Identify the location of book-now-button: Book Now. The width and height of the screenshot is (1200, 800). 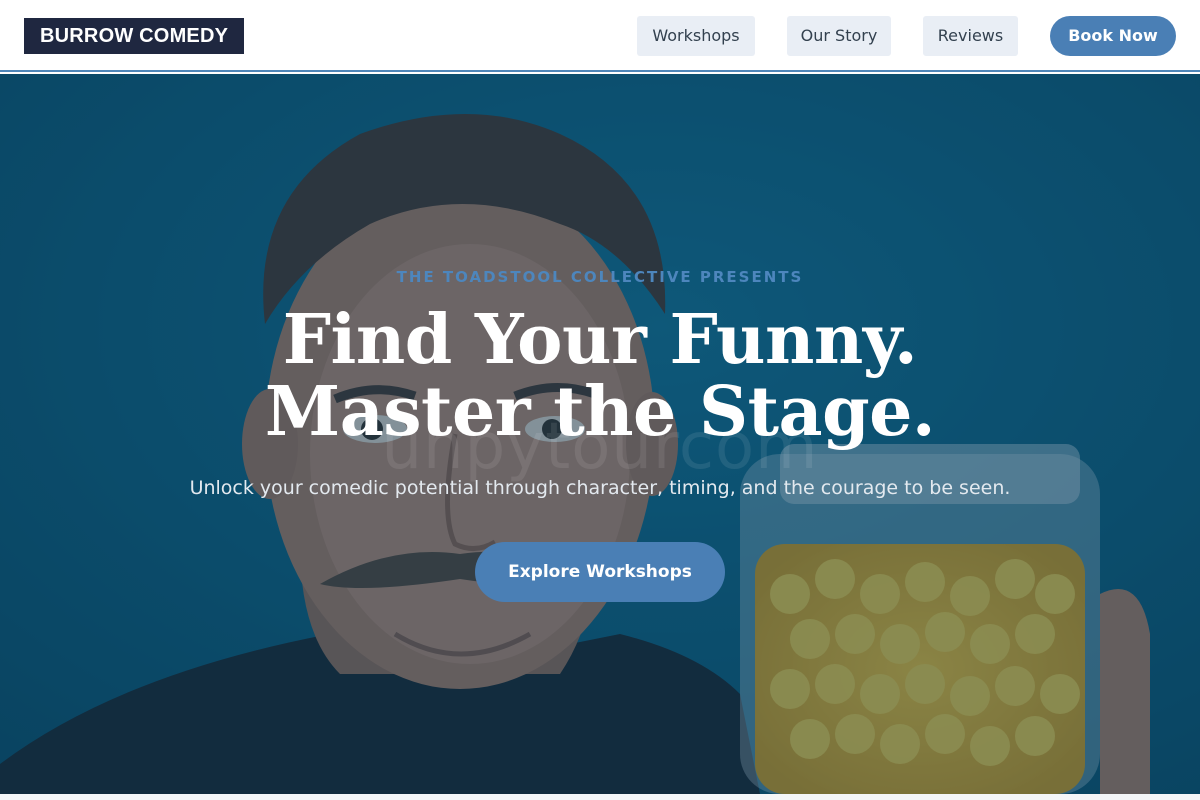
(1113, 36).